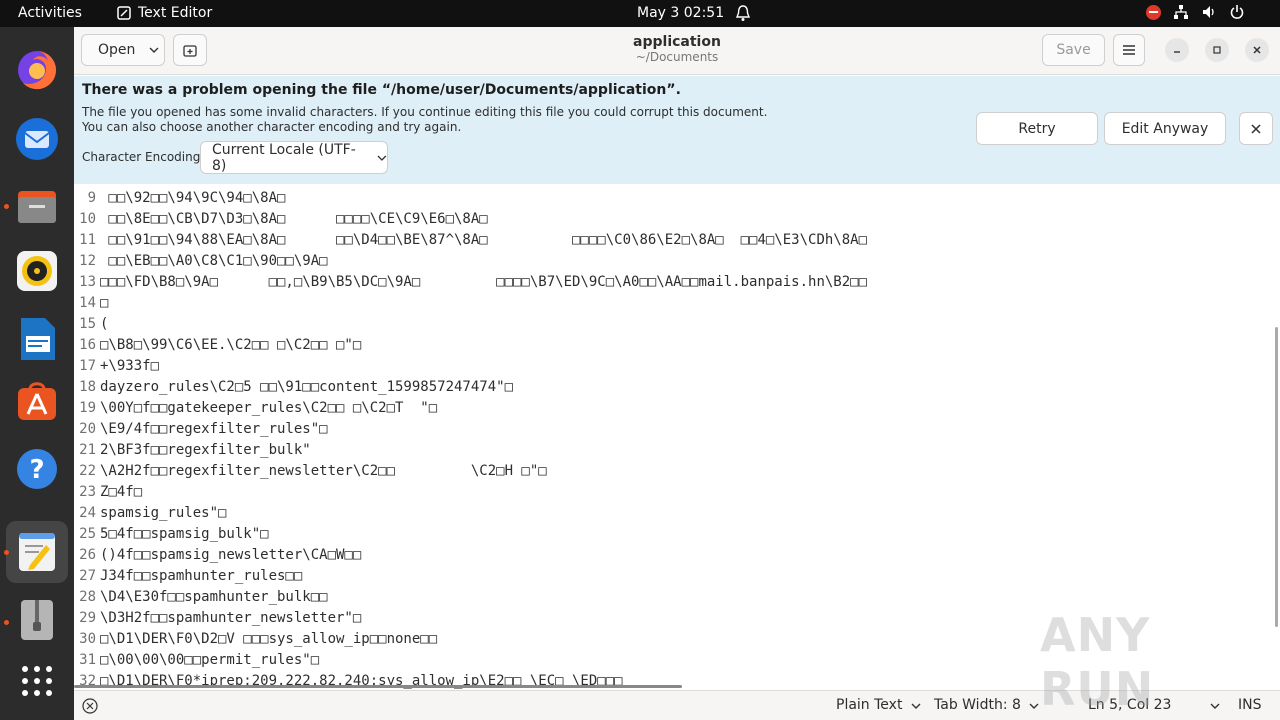 The width and height of the screenshot is (1280, 720). What do you see at coordinates (130, 366) in the screenshot?
I see `line-content: +\933f□` at bounding box center [130, 366].